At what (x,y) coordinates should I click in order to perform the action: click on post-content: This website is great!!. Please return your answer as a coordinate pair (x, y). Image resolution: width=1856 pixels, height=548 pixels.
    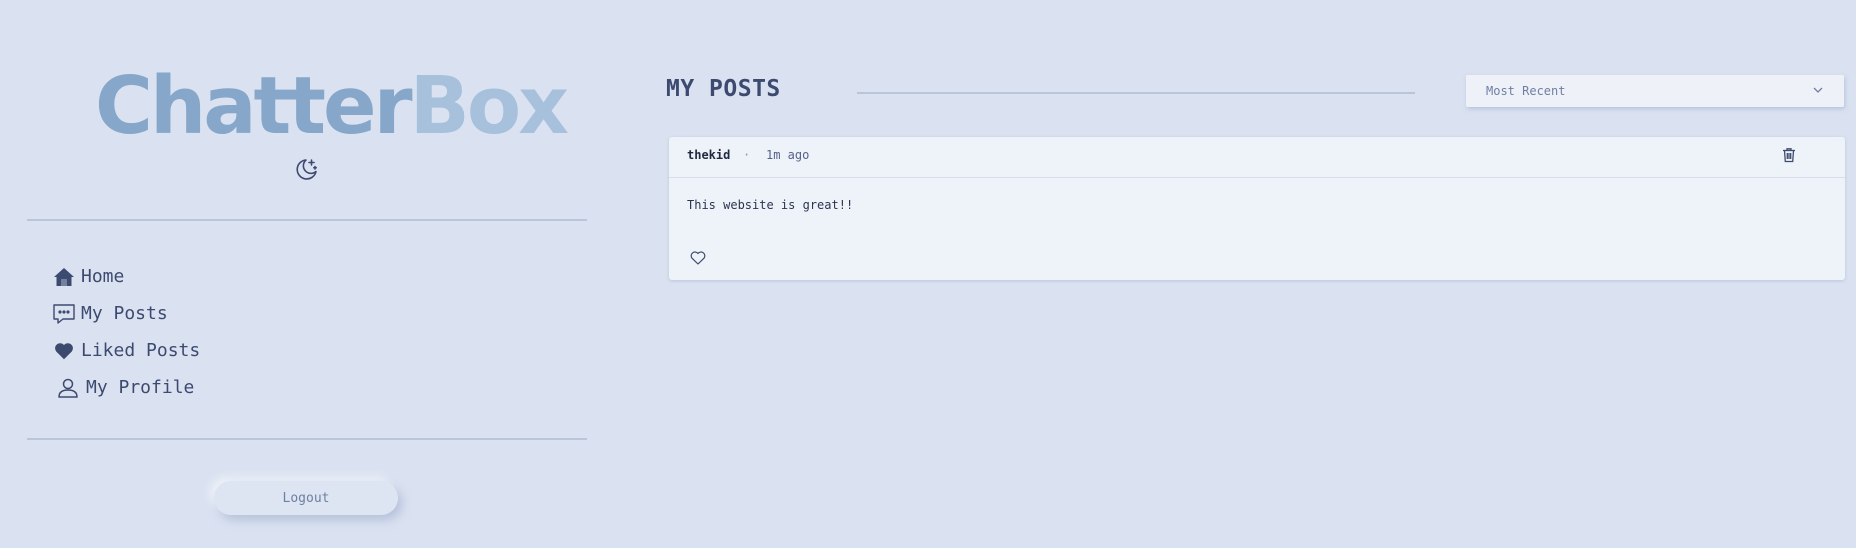
    Looking at the image, I should click on (770, 205).